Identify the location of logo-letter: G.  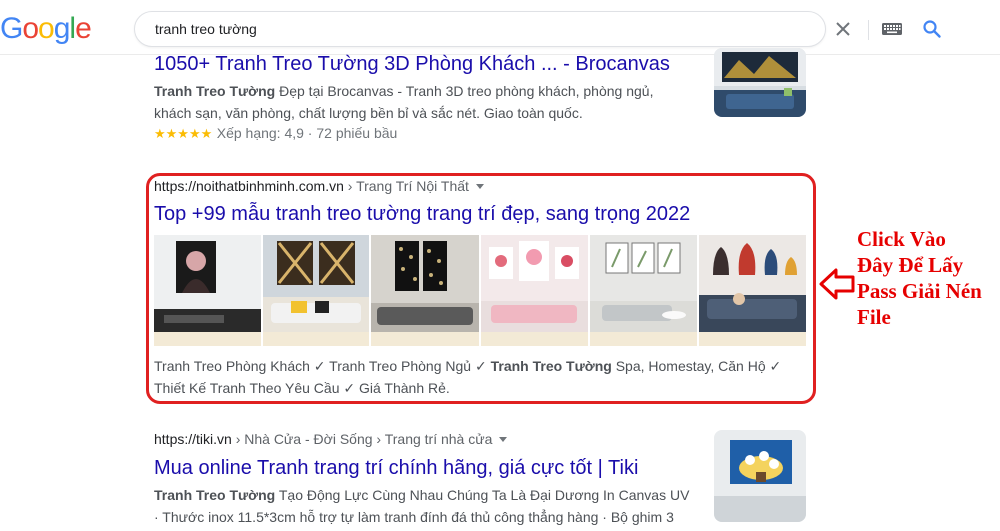
(11, 28).